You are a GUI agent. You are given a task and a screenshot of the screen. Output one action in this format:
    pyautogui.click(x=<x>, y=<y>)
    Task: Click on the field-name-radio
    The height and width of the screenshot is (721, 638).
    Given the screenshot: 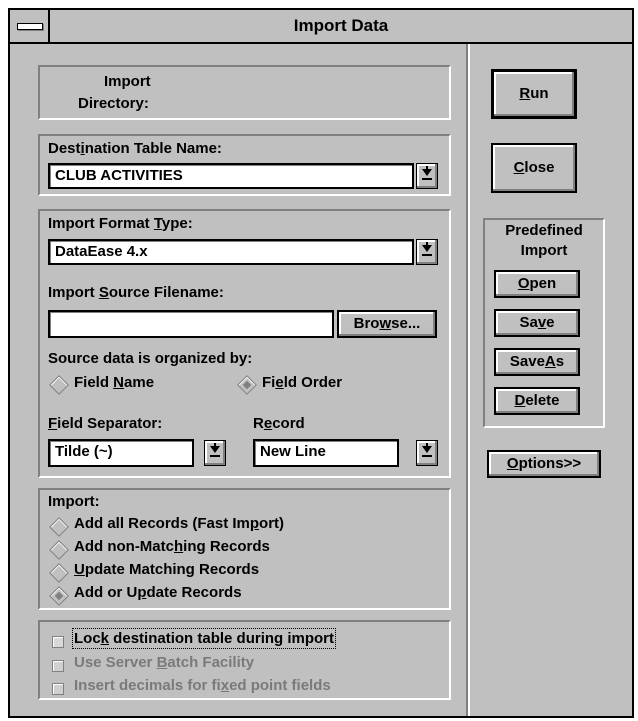 What is the action you would take?
    pyautogui.click(x=59, y=385)
    